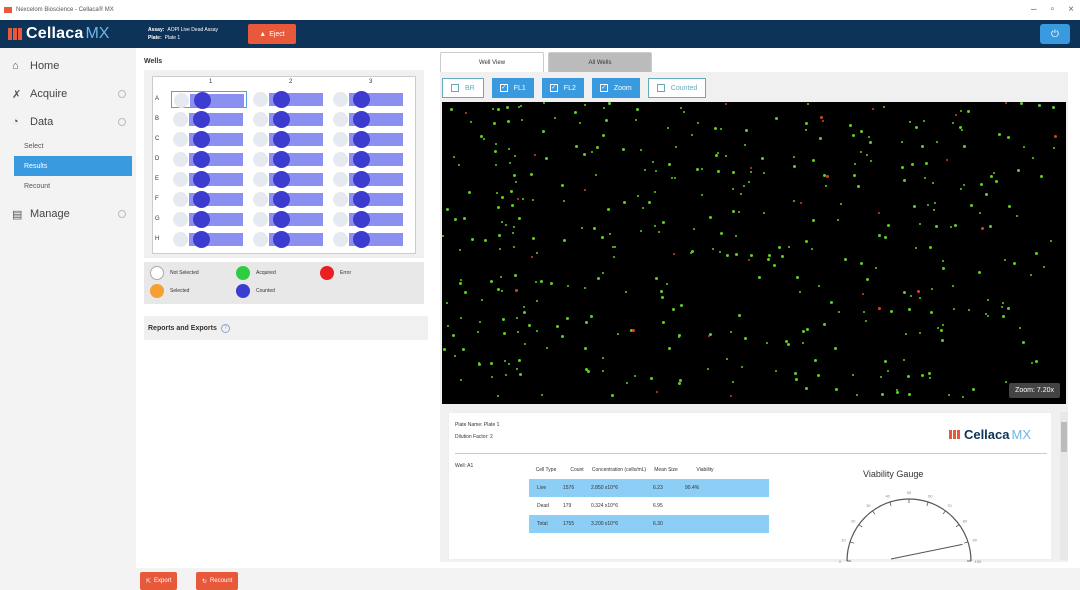 The height and width of the screenshot is (590, 1080). What do you see at coordinates (1064, 486) in the screenshot?
I see `results-scrollbar` at bounding box center [1064, 486].